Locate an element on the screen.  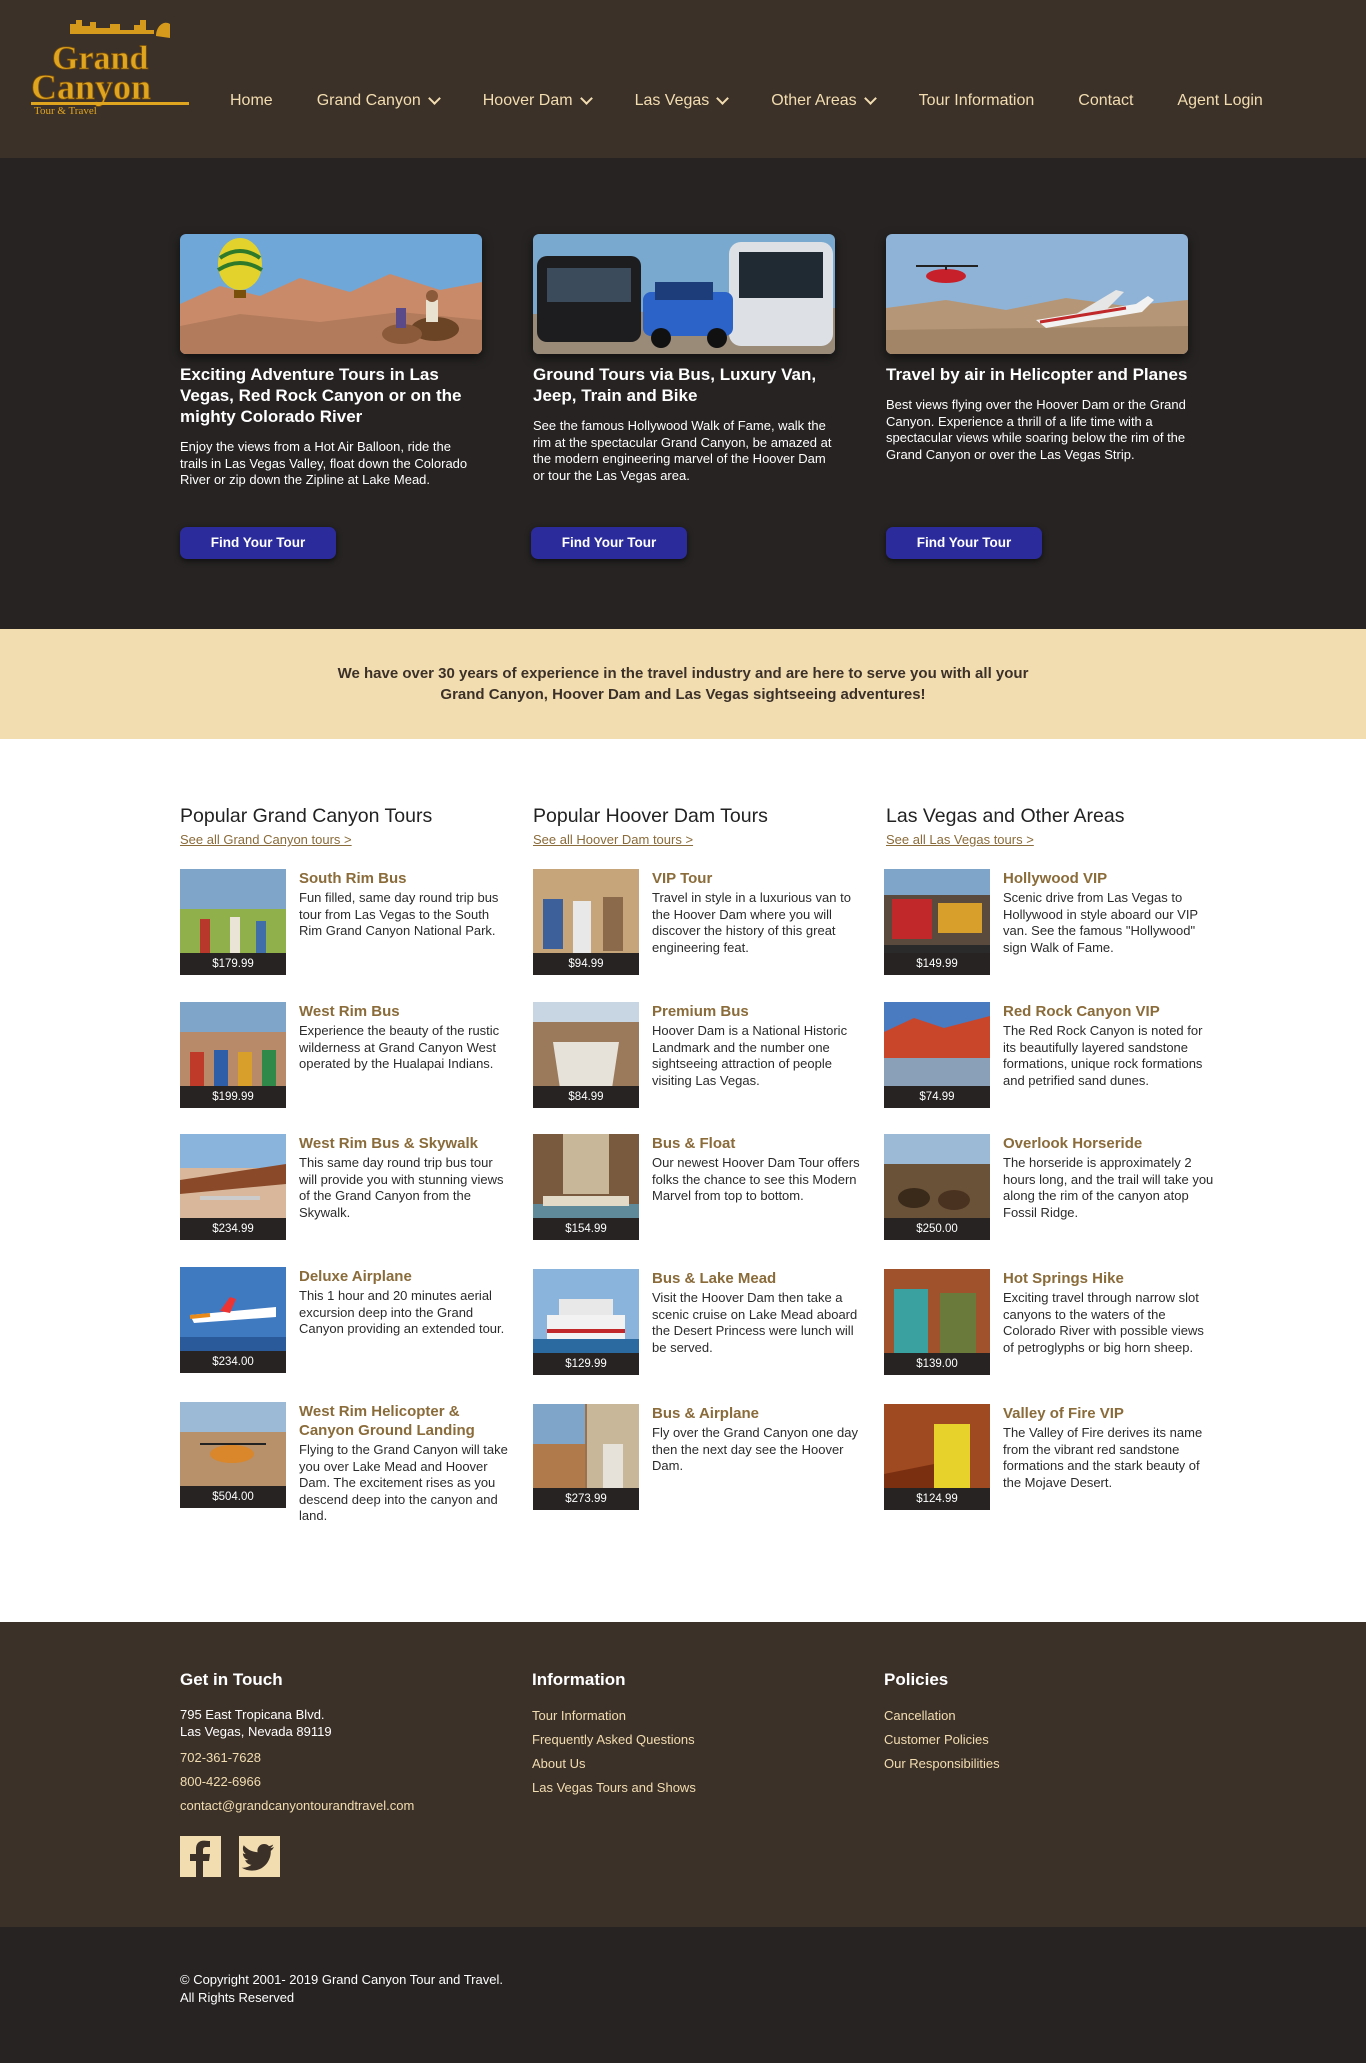
see-all-hoover-dam-link: See all Hoover Dam tours > is located at coordinates (613, 839).